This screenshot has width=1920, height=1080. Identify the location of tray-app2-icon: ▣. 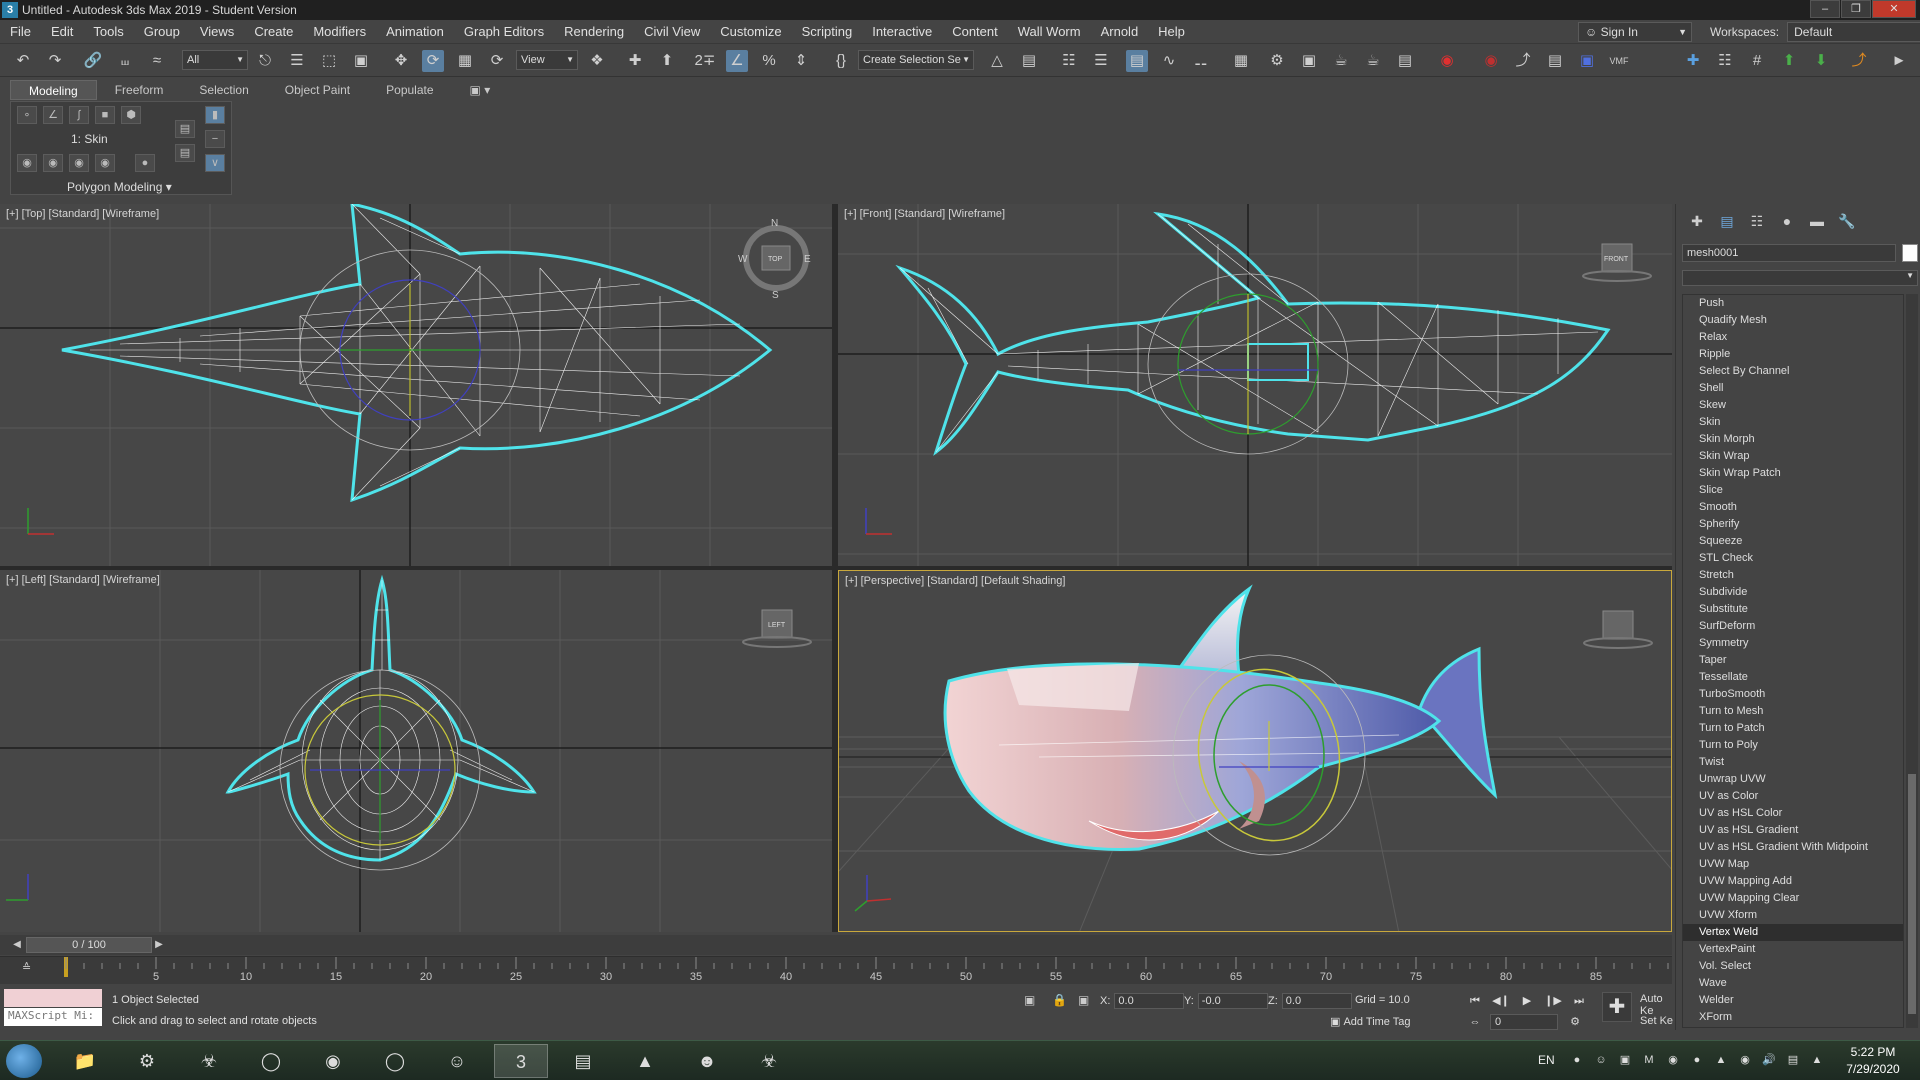
(1625, 1060).